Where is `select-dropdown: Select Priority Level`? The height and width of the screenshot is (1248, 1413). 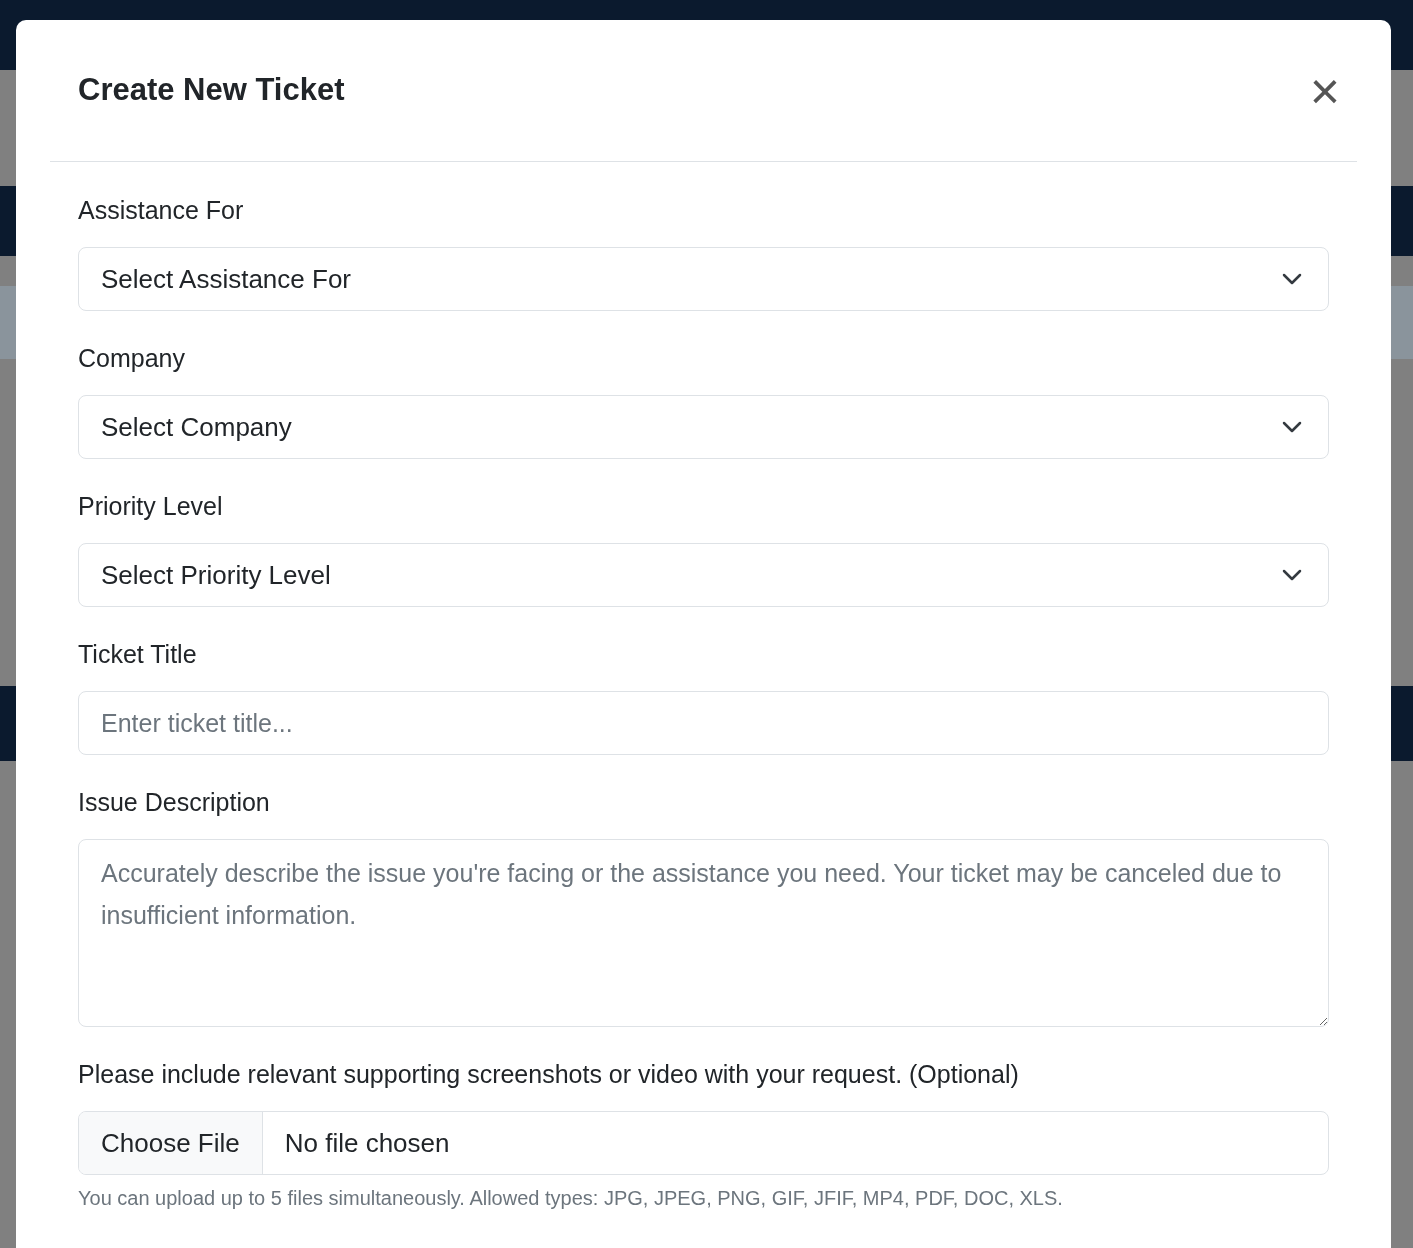
select-dropdown: Select Priority Level is located at coordinates (703, 575).